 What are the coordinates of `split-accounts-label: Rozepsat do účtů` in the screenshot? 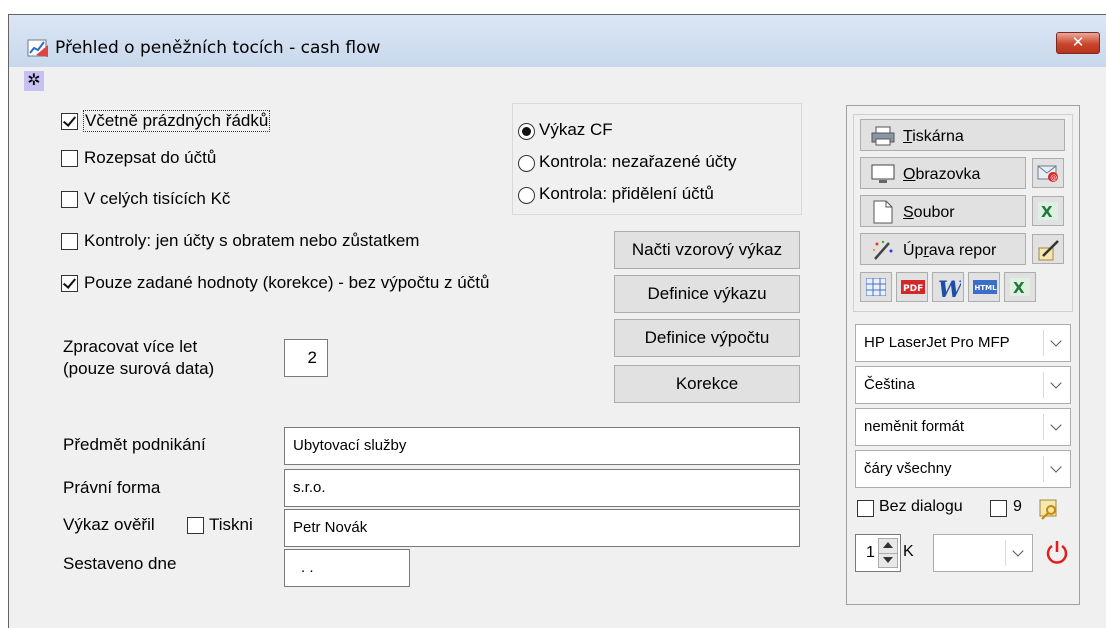 It's located at (150, 158).